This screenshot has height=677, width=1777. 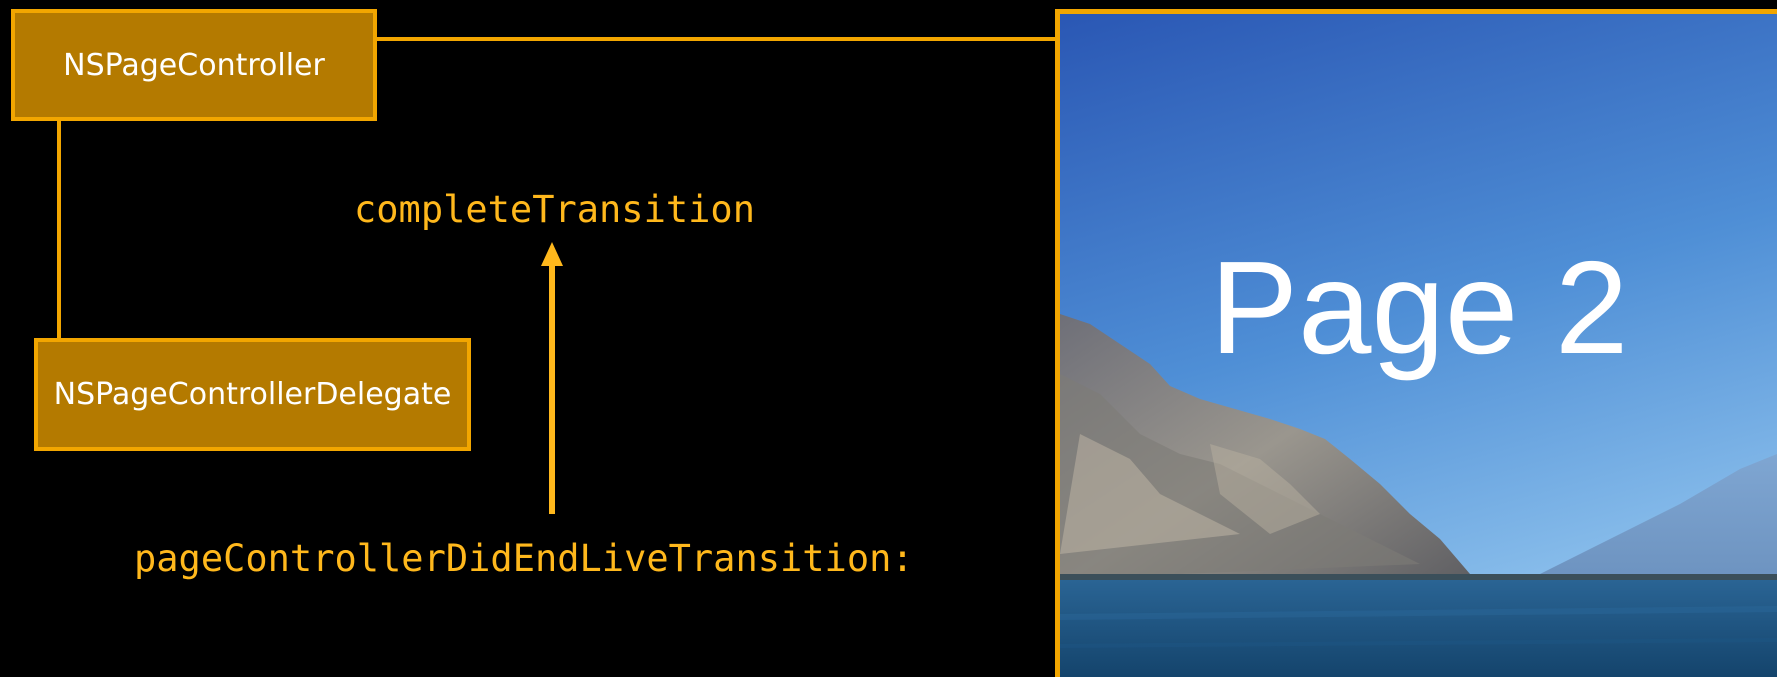 What do you see at coordinates (554, 209) in the screenshot?
I see `complete-transition-label: completeTransition` at bounding box center [554, 209].